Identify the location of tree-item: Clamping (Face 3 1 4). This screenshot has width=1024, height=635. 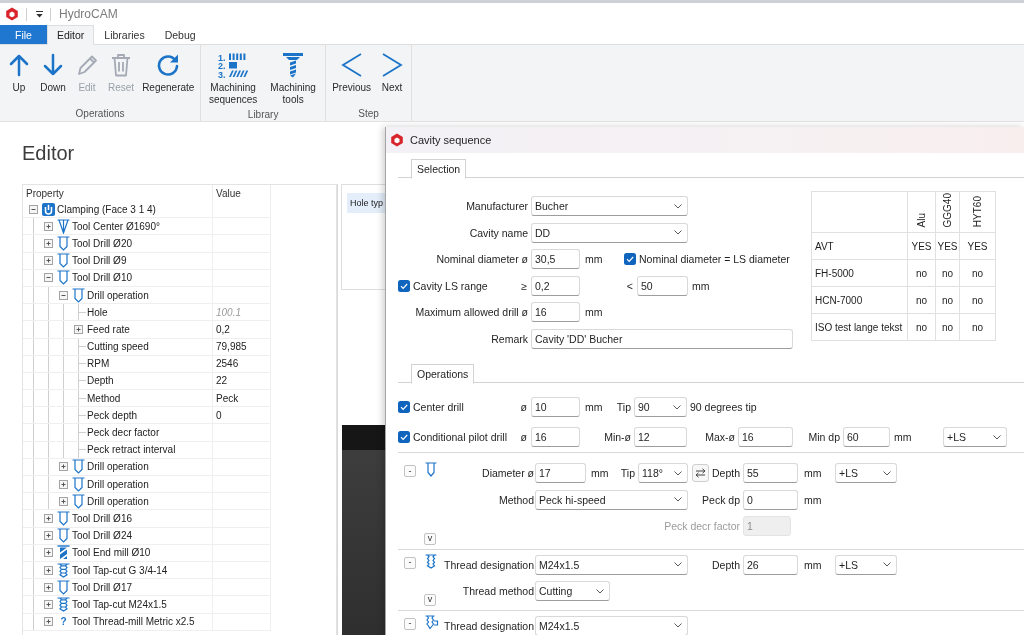
(106, 209).